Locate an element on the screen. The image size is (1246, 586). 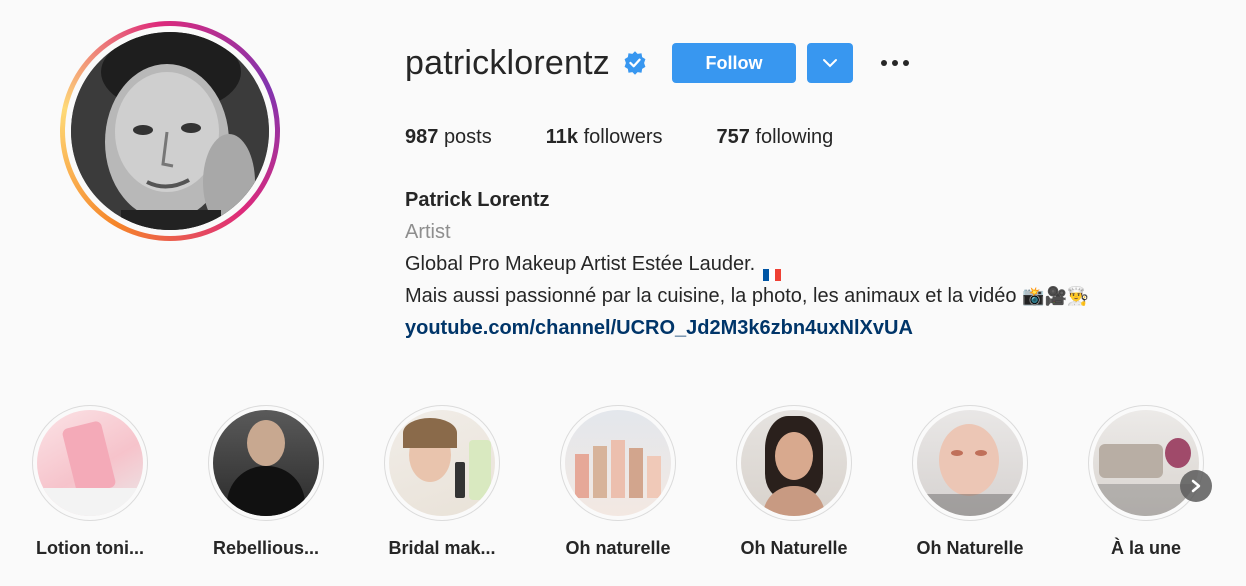
suggestions-dropdown-button is located at coordinates (830, 63).